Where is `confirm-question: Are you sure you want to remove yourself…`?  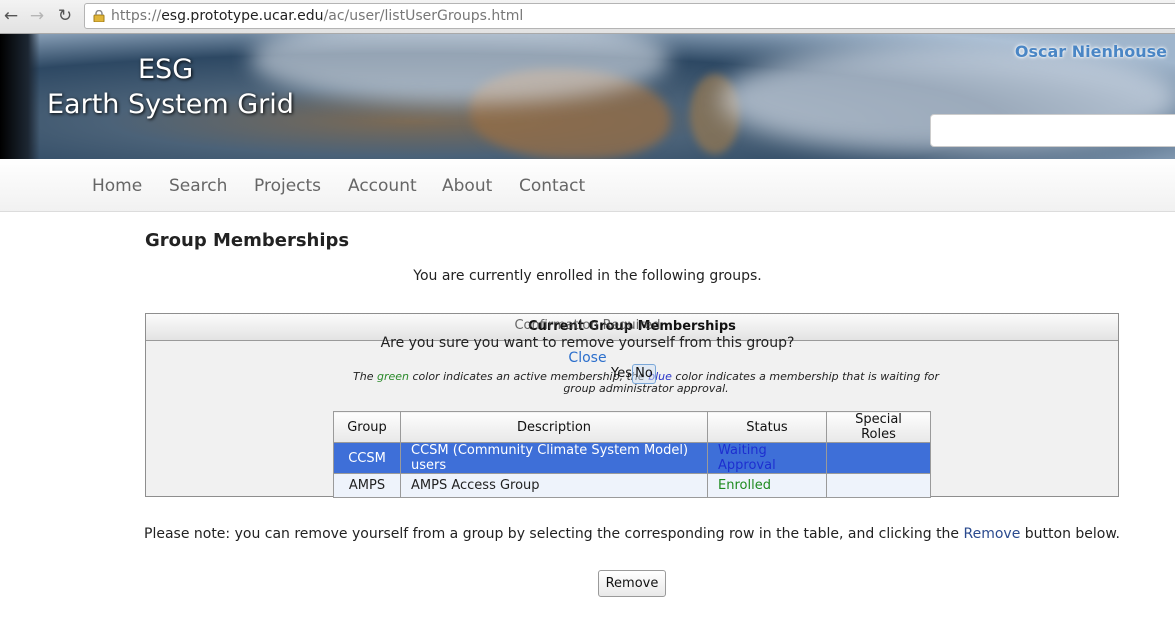
confirm-question: Are you sure you want to remove yourself… is located at coordinates (587, 343).